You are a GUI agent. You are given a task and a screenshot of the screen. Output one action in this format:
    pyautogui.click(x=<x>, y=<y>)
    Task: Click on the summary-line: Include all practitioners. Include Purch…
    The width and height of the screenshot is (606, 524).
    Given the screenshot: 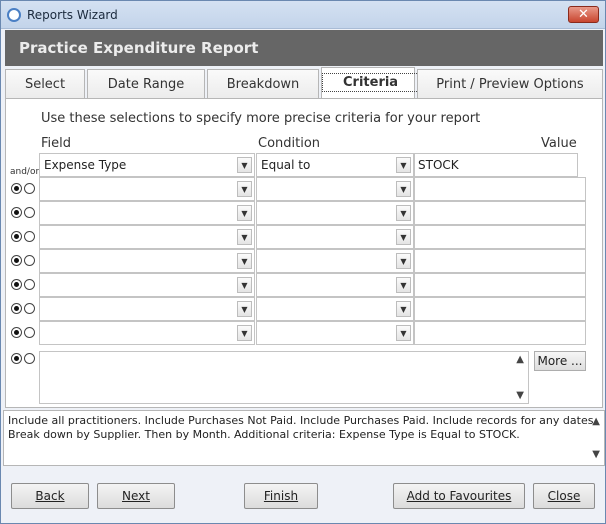 What is the action you would take?
    pyautogui.click(x=302, y=420)
    